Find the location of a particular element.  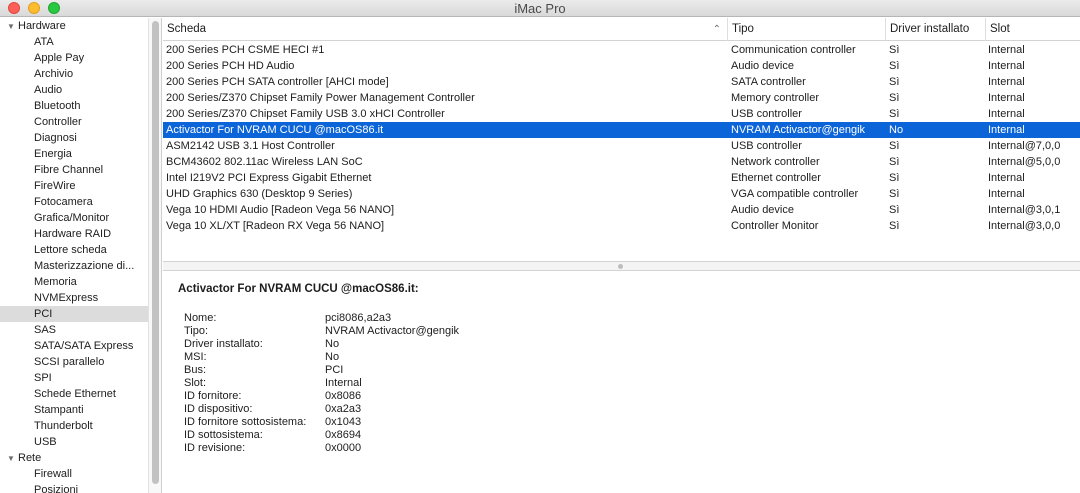

divider-handle-icon is located at coordinates (620, 266).